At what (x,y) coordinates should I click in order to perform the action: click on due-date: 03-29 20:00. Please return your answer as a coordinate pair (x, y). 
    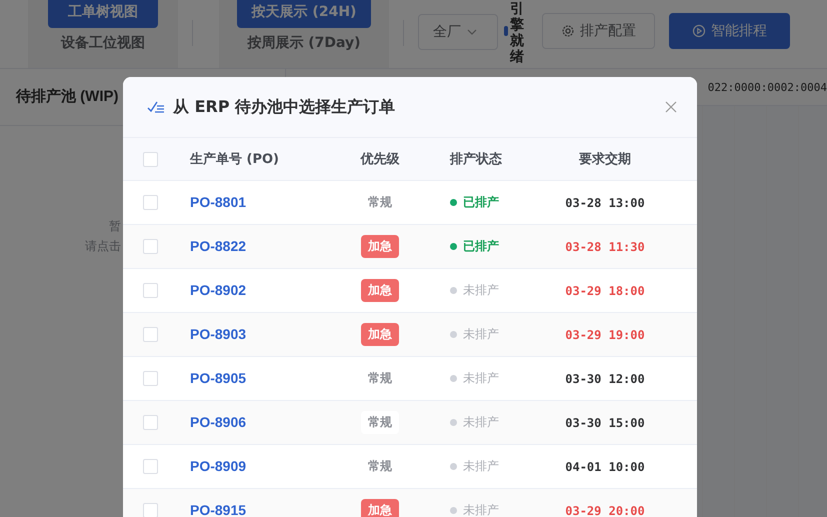
    Looking at the image, I should click on (605, 510).